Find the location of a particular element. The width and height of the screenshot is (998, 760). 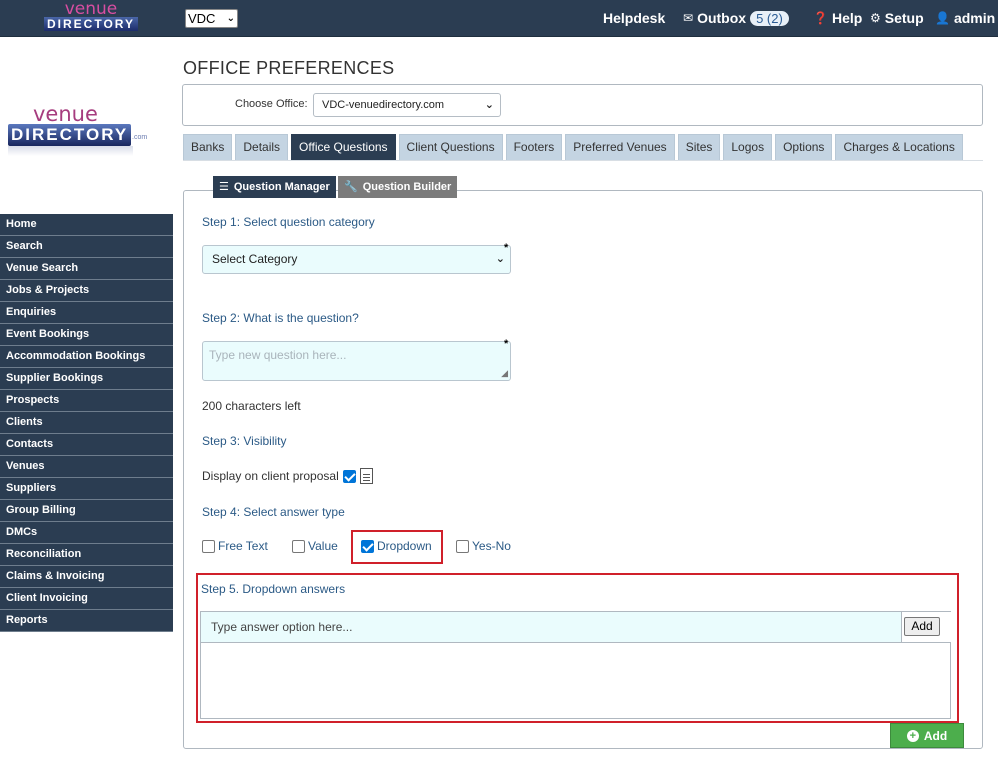

sidebar-item-suppliers: Suppliers is located at coordinates (86, 489).